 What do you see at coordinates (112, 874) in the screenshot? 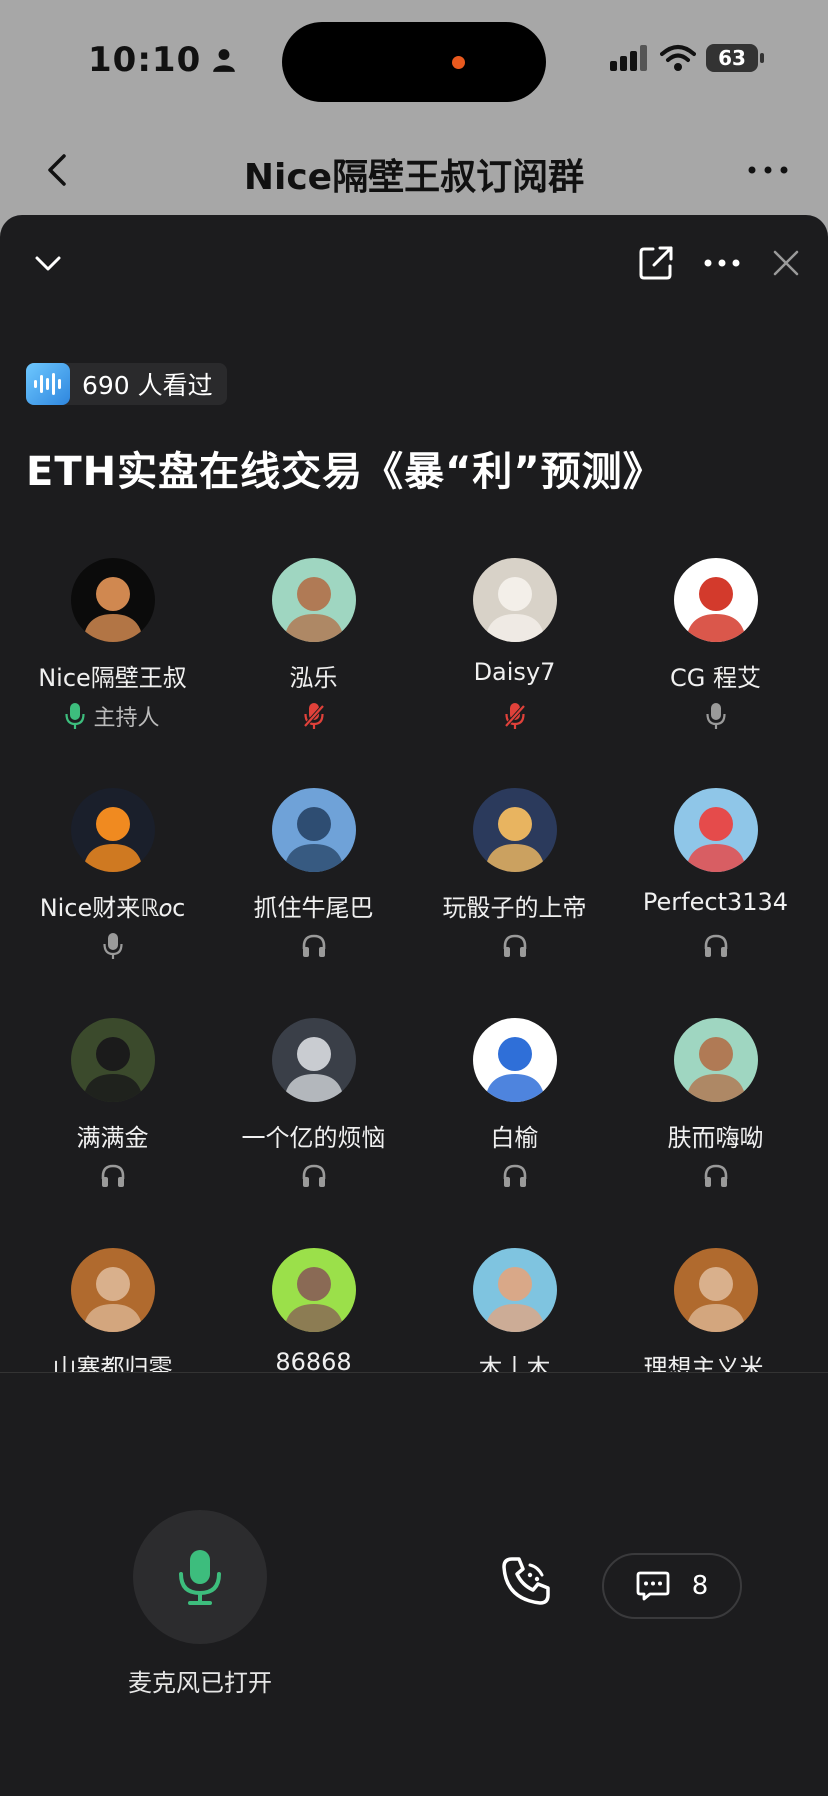
I see `member-item: Nice财来ℝ𝑜c` at bounding box center [112, 874].